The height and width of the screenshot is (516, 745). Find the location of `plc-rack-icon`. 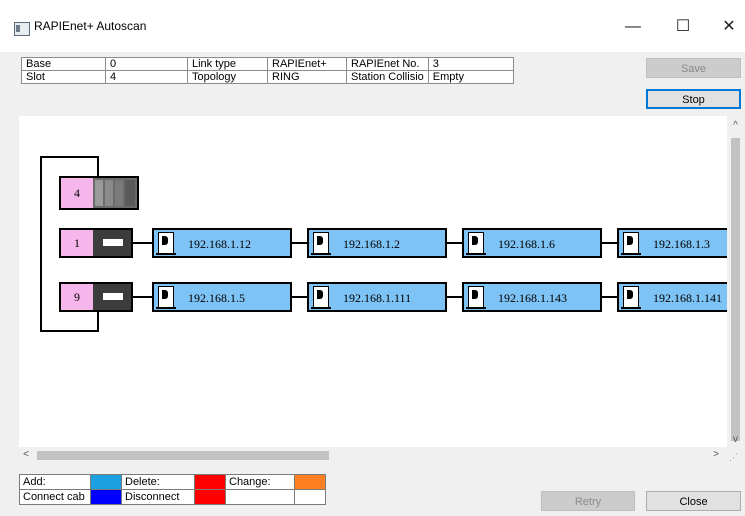

plc-rack-icon is located at coordinates (115, 193).